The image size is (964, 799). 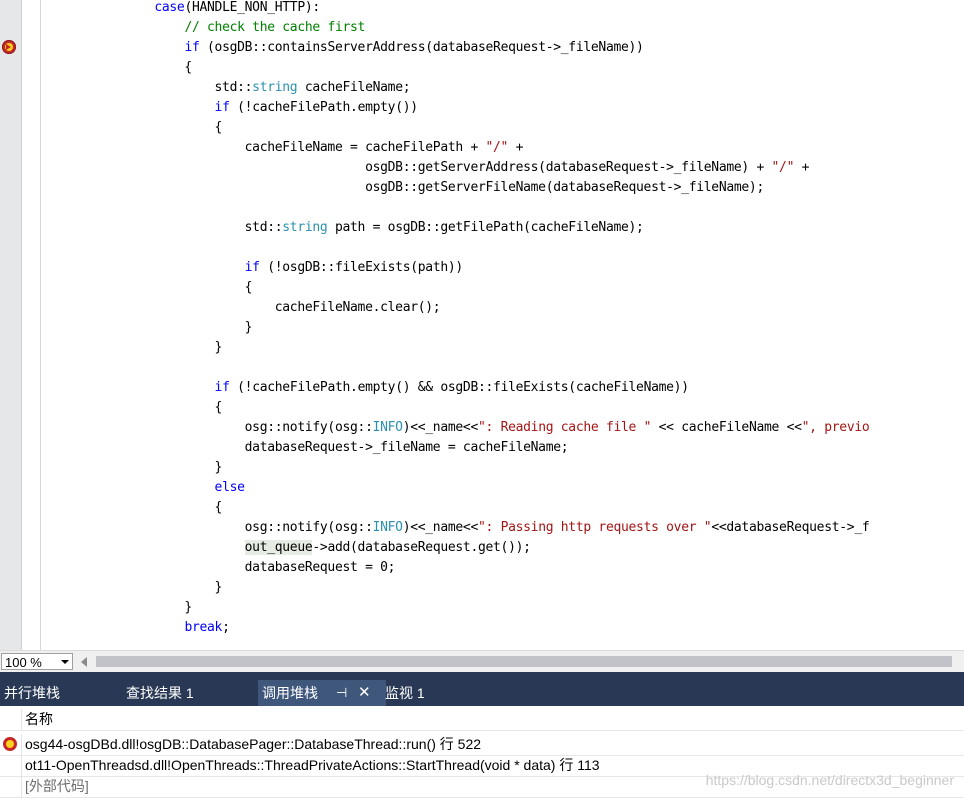 I want to click on code-token: ;, so click(x=226, y=627).